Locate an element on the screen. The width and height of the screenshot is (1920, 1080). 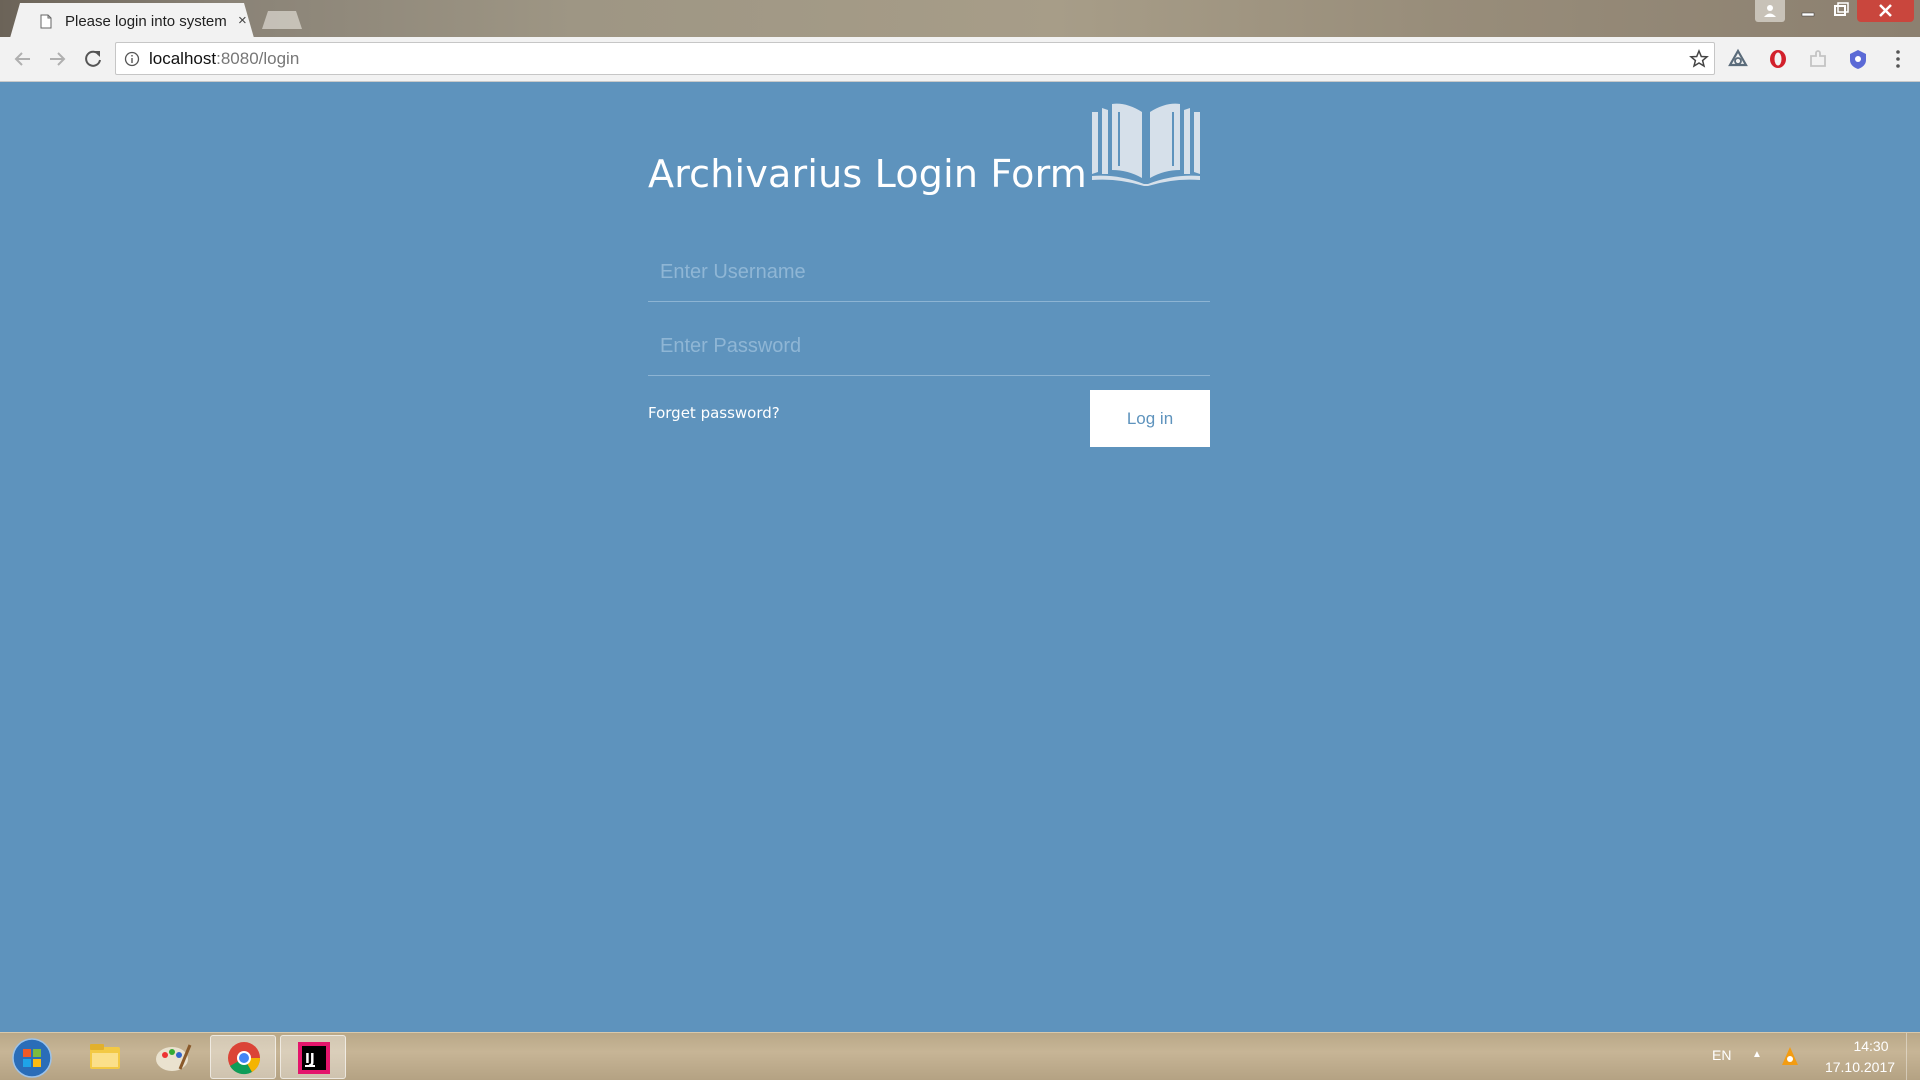
user-profile-button is located at coordinates (1770, 11).